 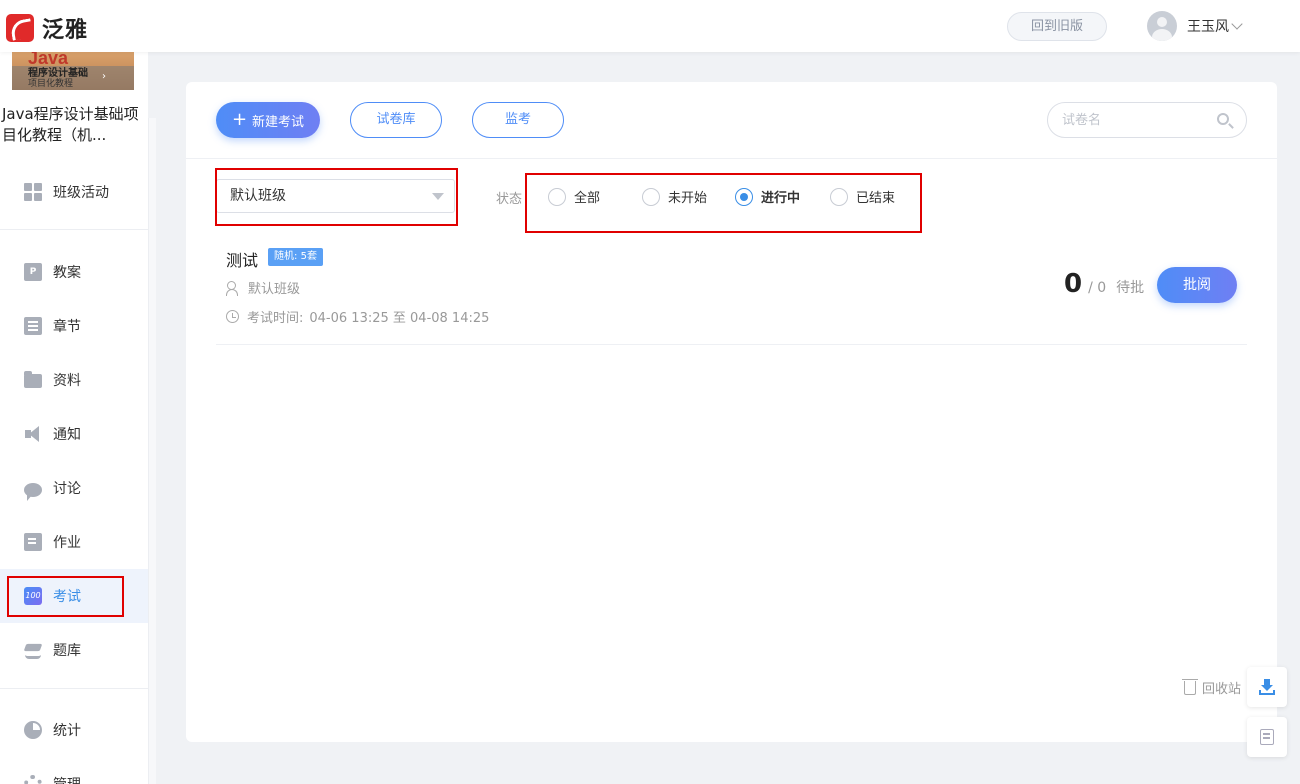 What do you see at coordinates (1137, 120) in the screenshot?
I see `search-input` at bounding box center [1137, 120].